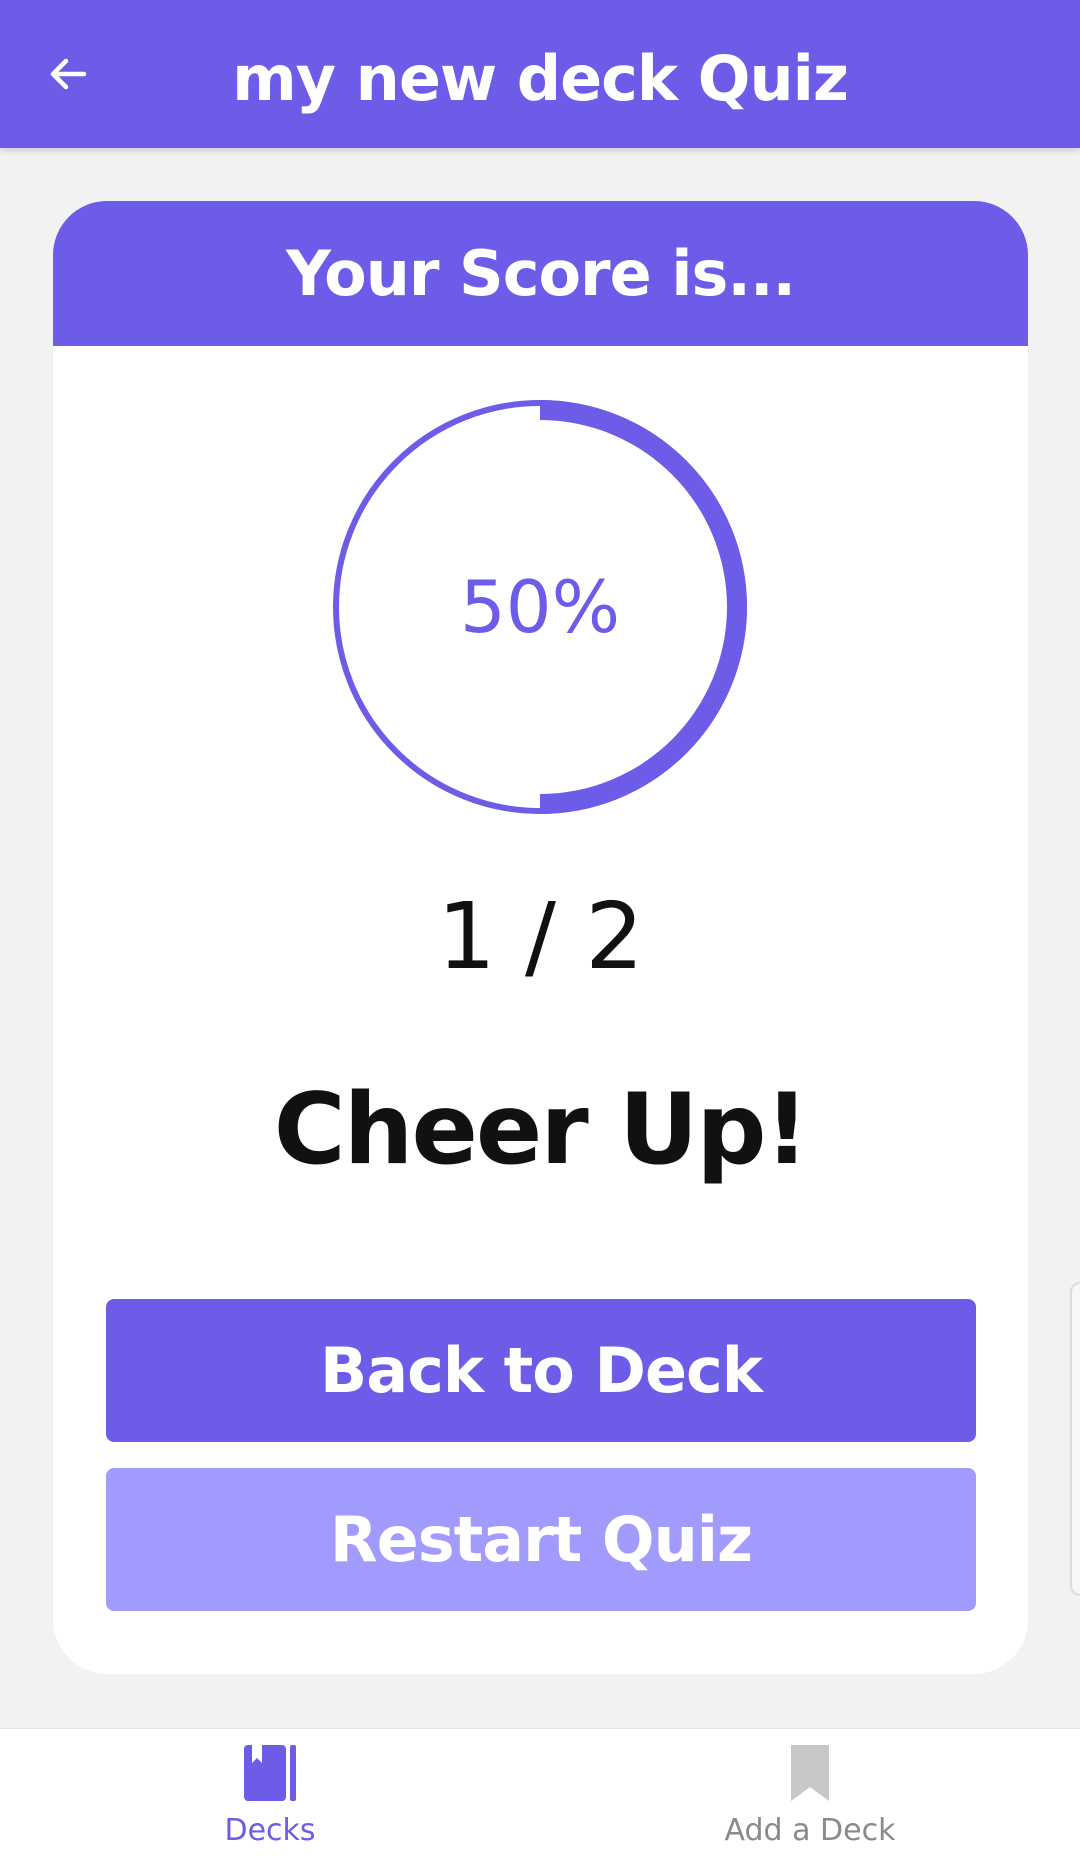  I want to click on book-icon, so click(270, 1773).